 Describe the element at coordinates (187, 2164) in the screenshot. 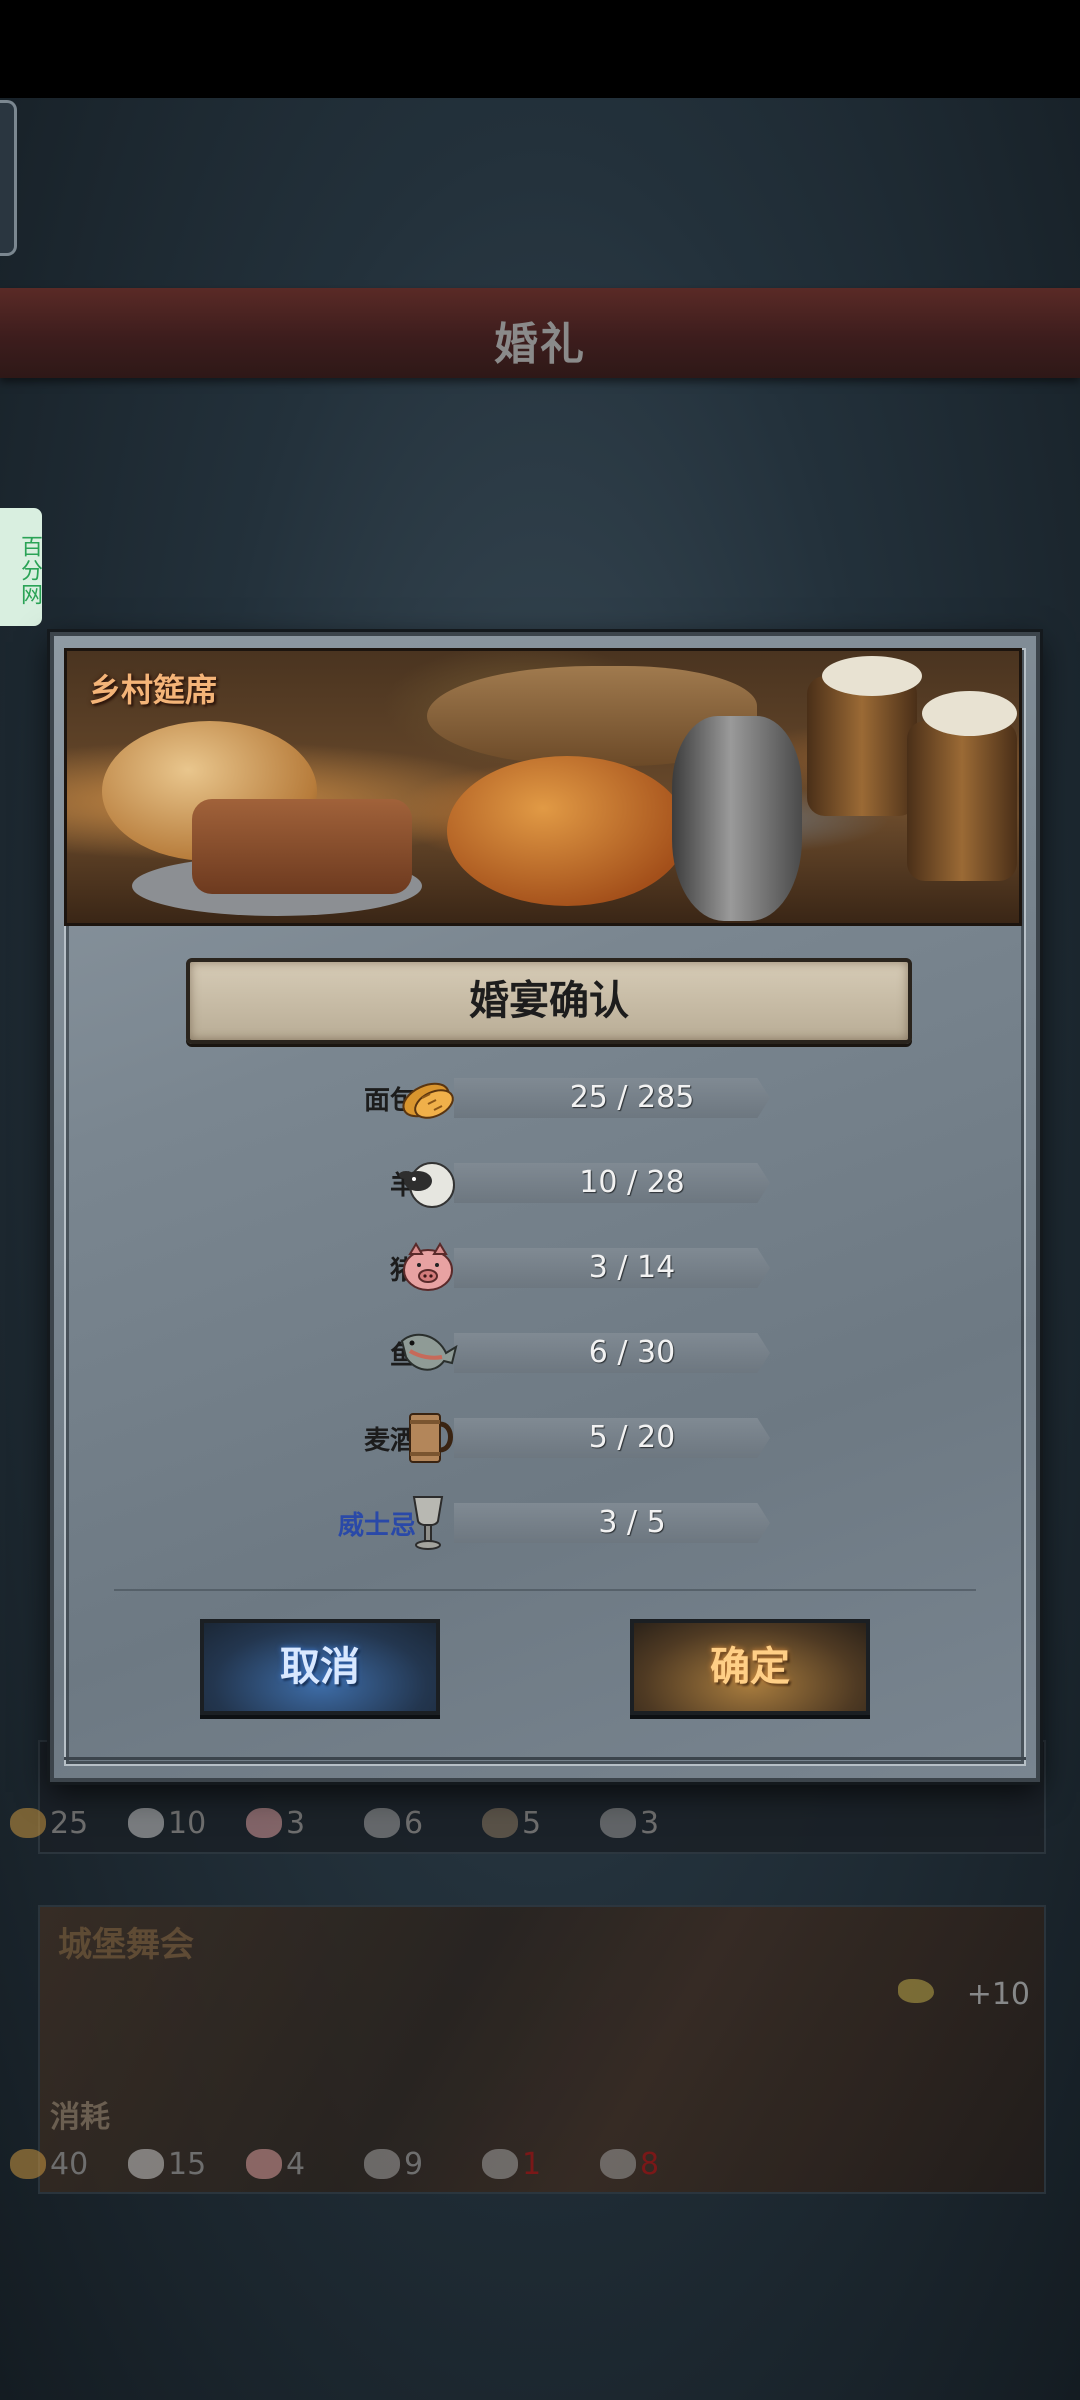

I see `cost-item: 15` at that location.